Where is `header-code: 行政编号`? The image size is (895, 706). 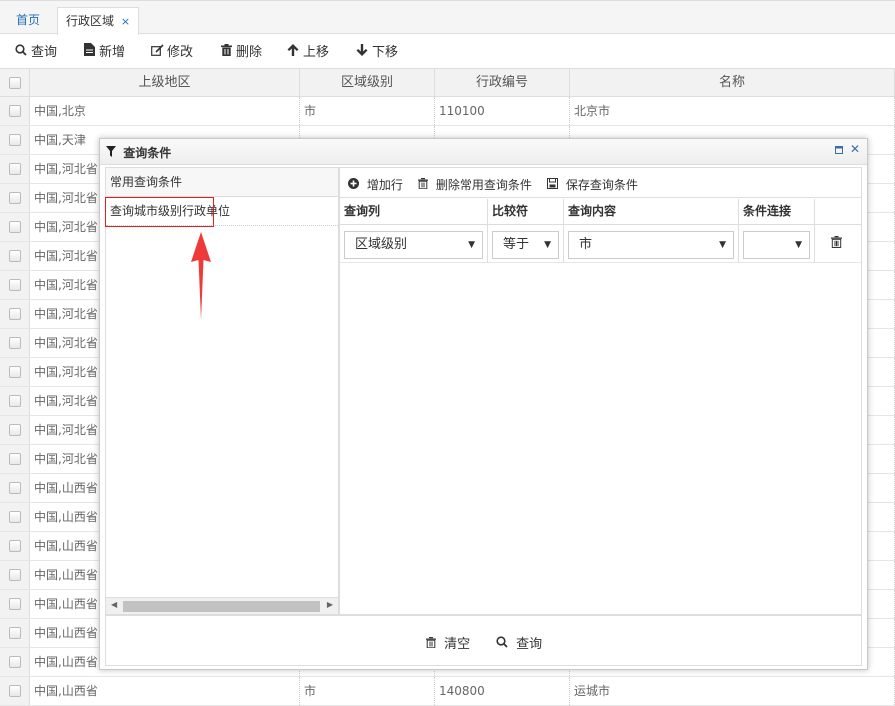
header-code: 行政编号 is located at coordinates (502, 82).